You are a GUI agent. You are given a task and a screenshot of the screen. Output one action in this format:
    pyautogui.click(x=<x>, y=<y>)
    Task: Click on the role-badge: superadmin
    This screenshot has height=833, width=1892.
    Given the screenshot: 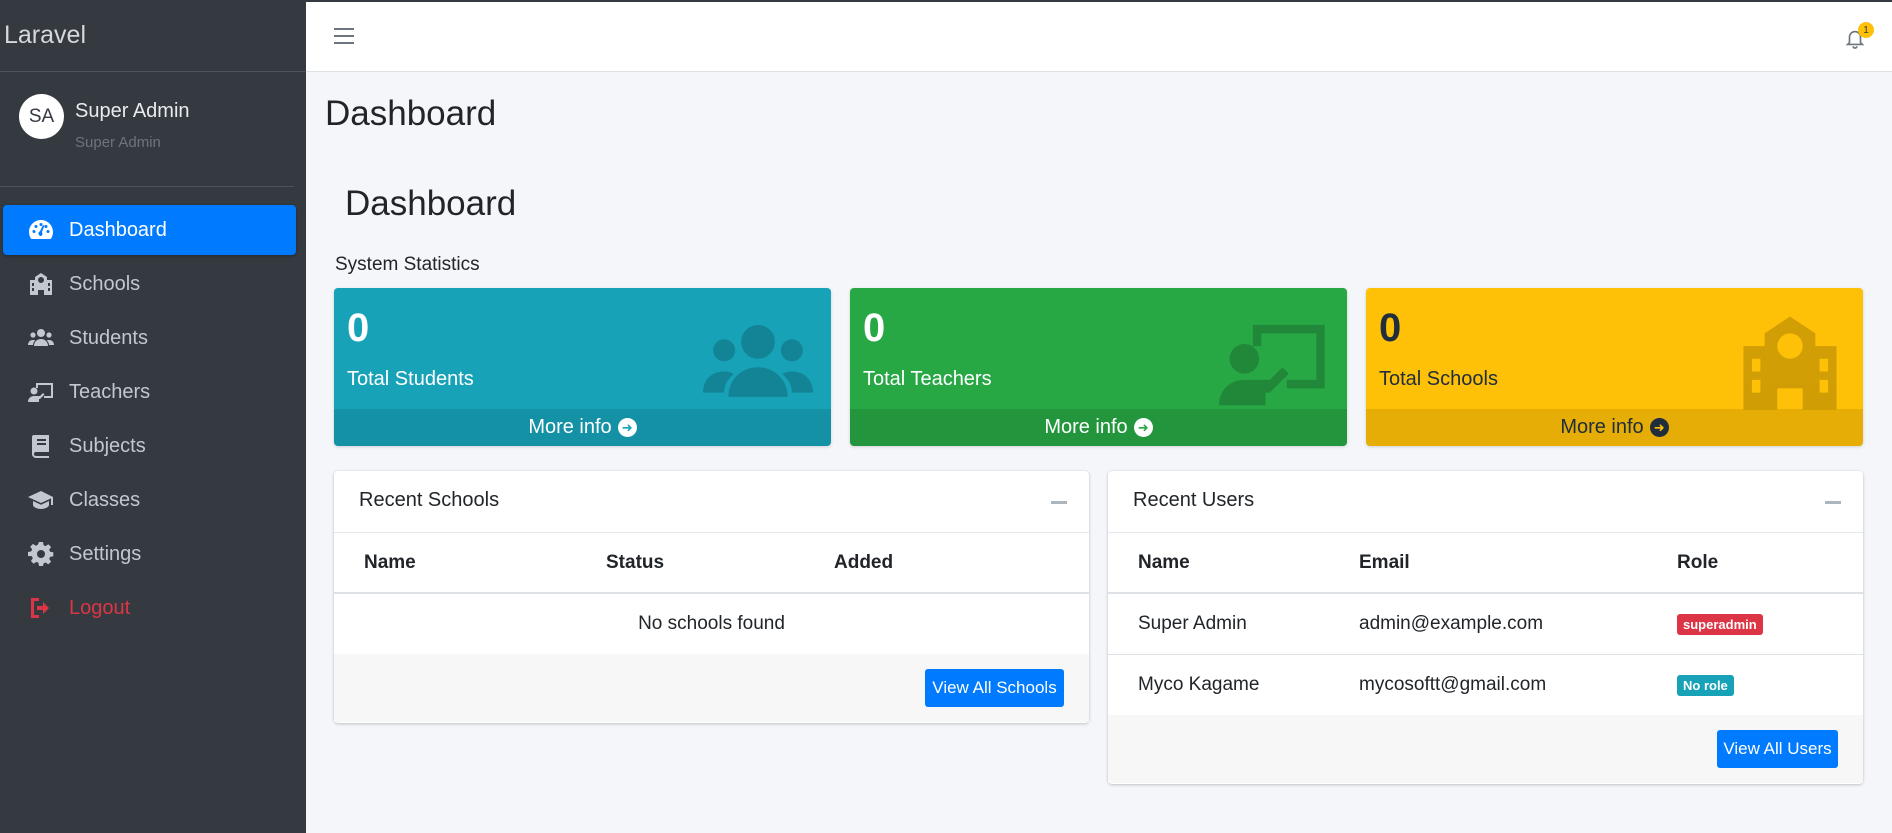 What is the action you would take?
    pyautogui.click(x=1720, y=624)
    